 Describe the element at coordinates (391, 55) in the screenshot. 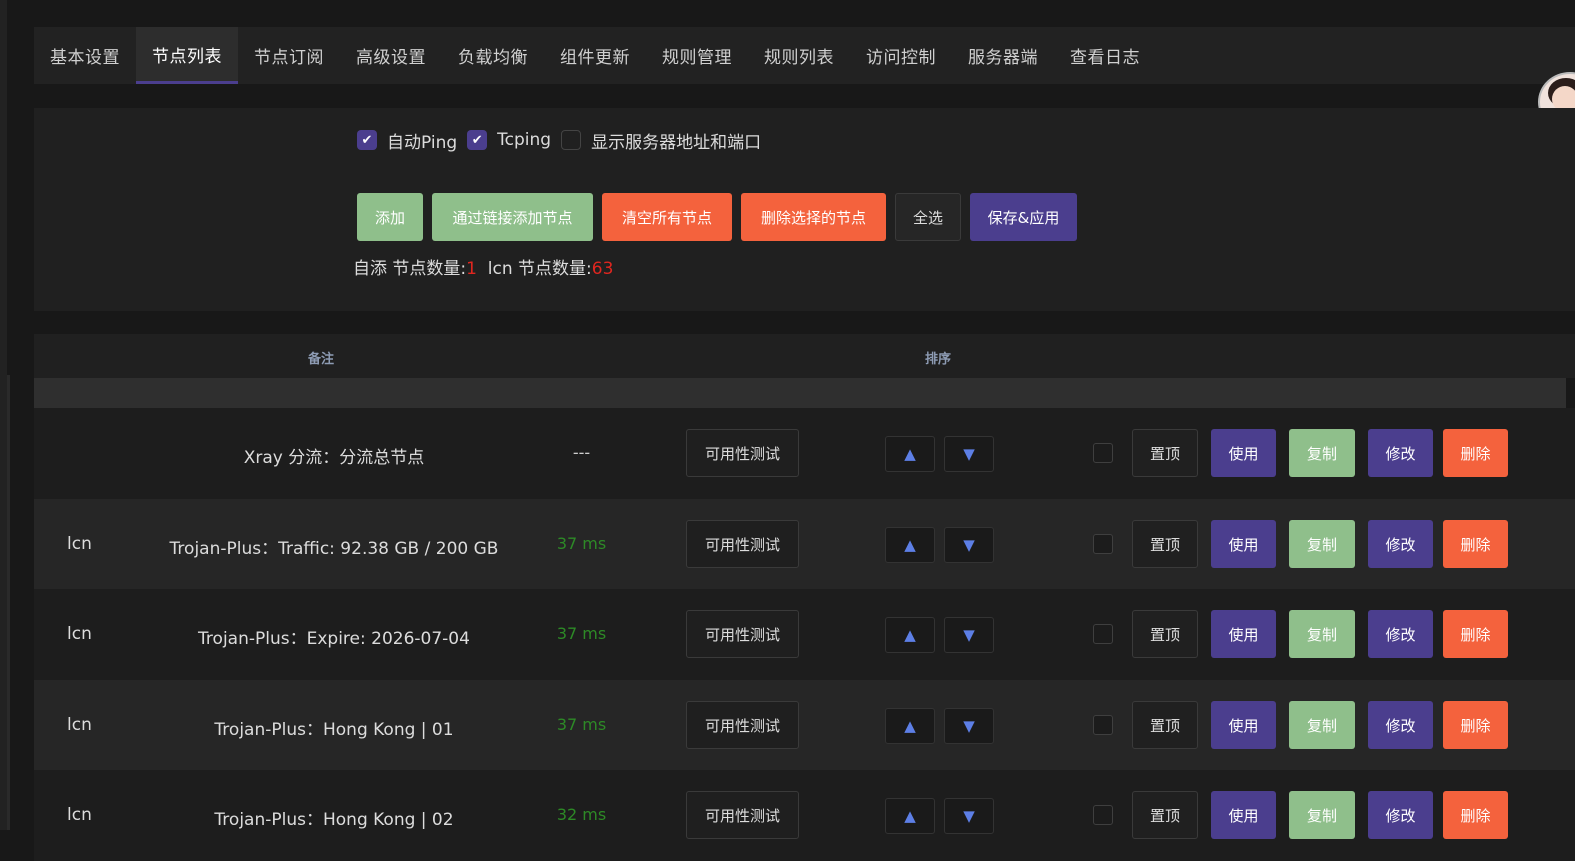

I see `tab-advanced-settings: 高级设置` at that location.